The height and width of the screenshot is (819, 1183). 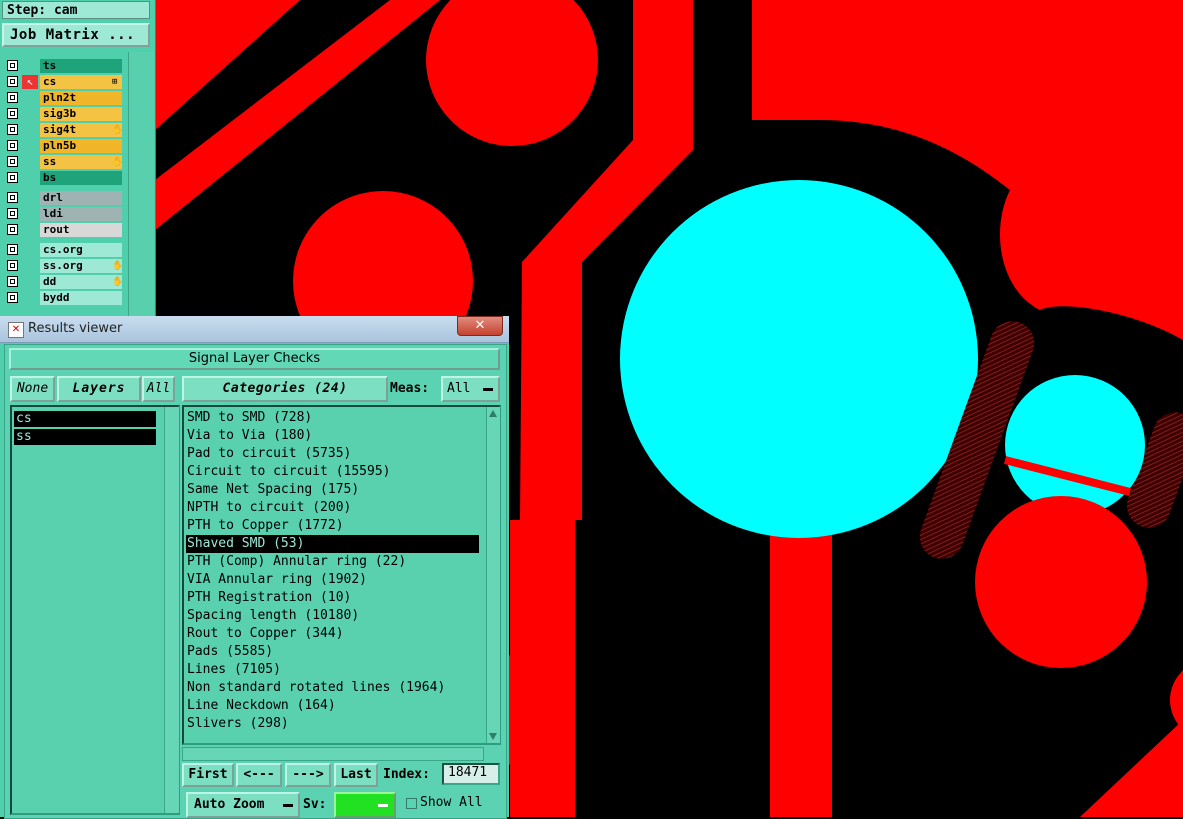 I want to click on show-all-checkbox, so click(x=411, y=803).